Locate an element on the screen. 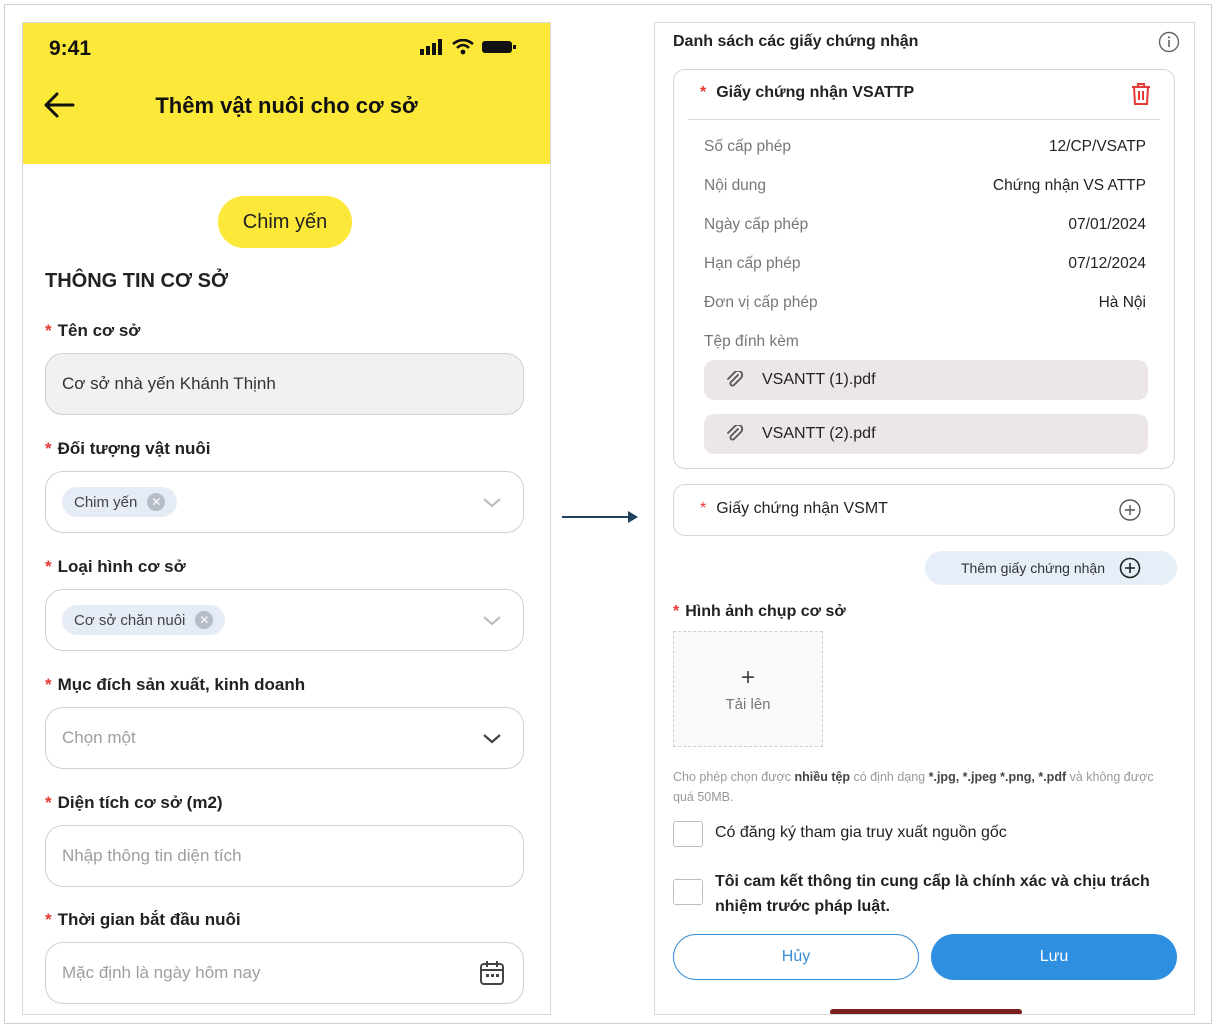  attachment-name: VSANTT (2).pdf is located at coordinates (819, 433).